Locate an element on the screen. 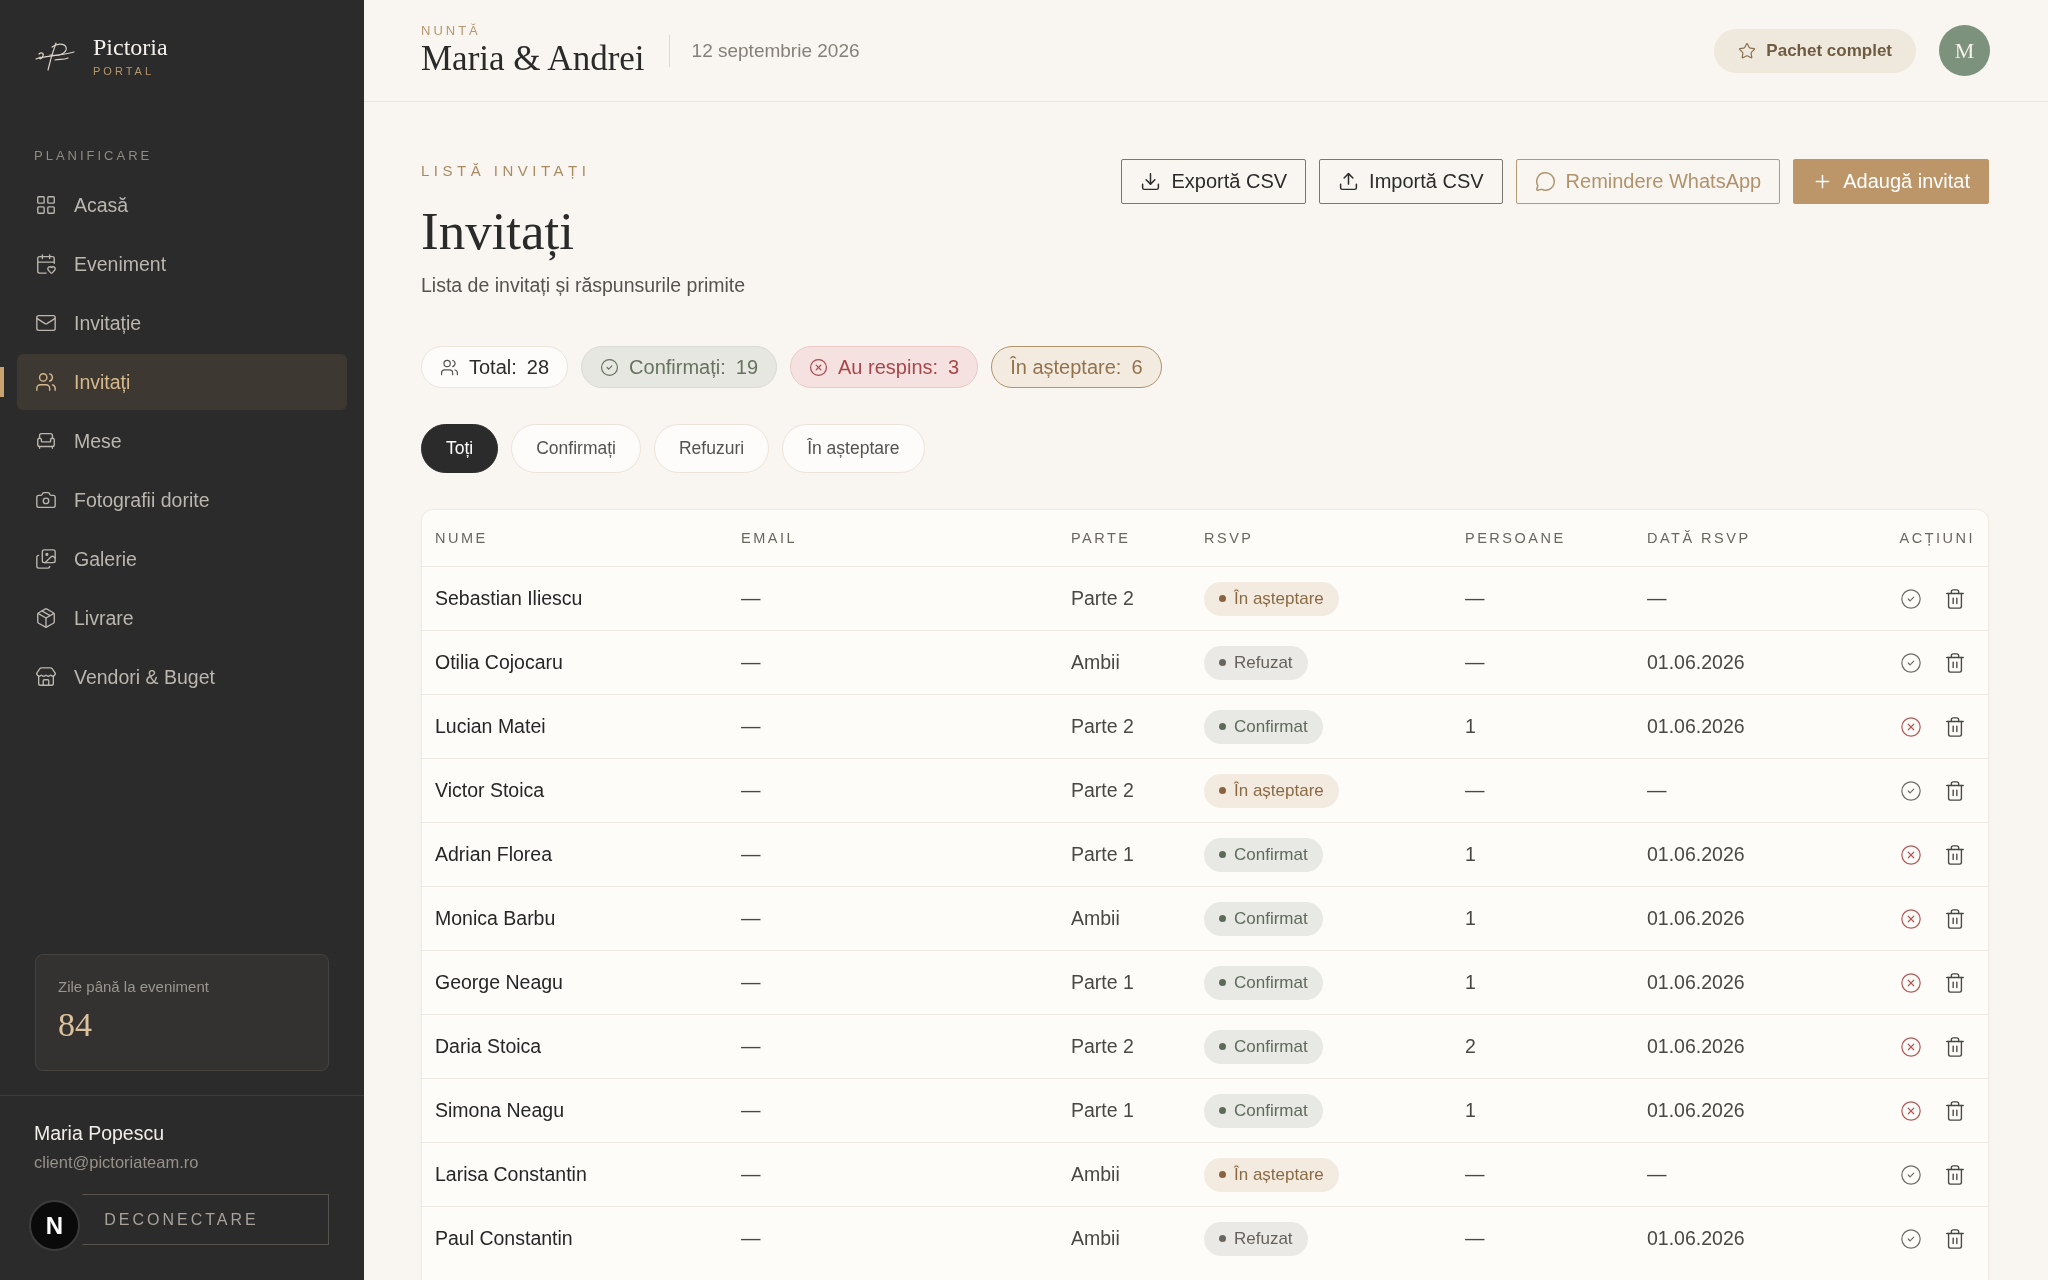 The height and width of the screenshot is (1280, 2048). box-icon is located at coordinates (46, 618).